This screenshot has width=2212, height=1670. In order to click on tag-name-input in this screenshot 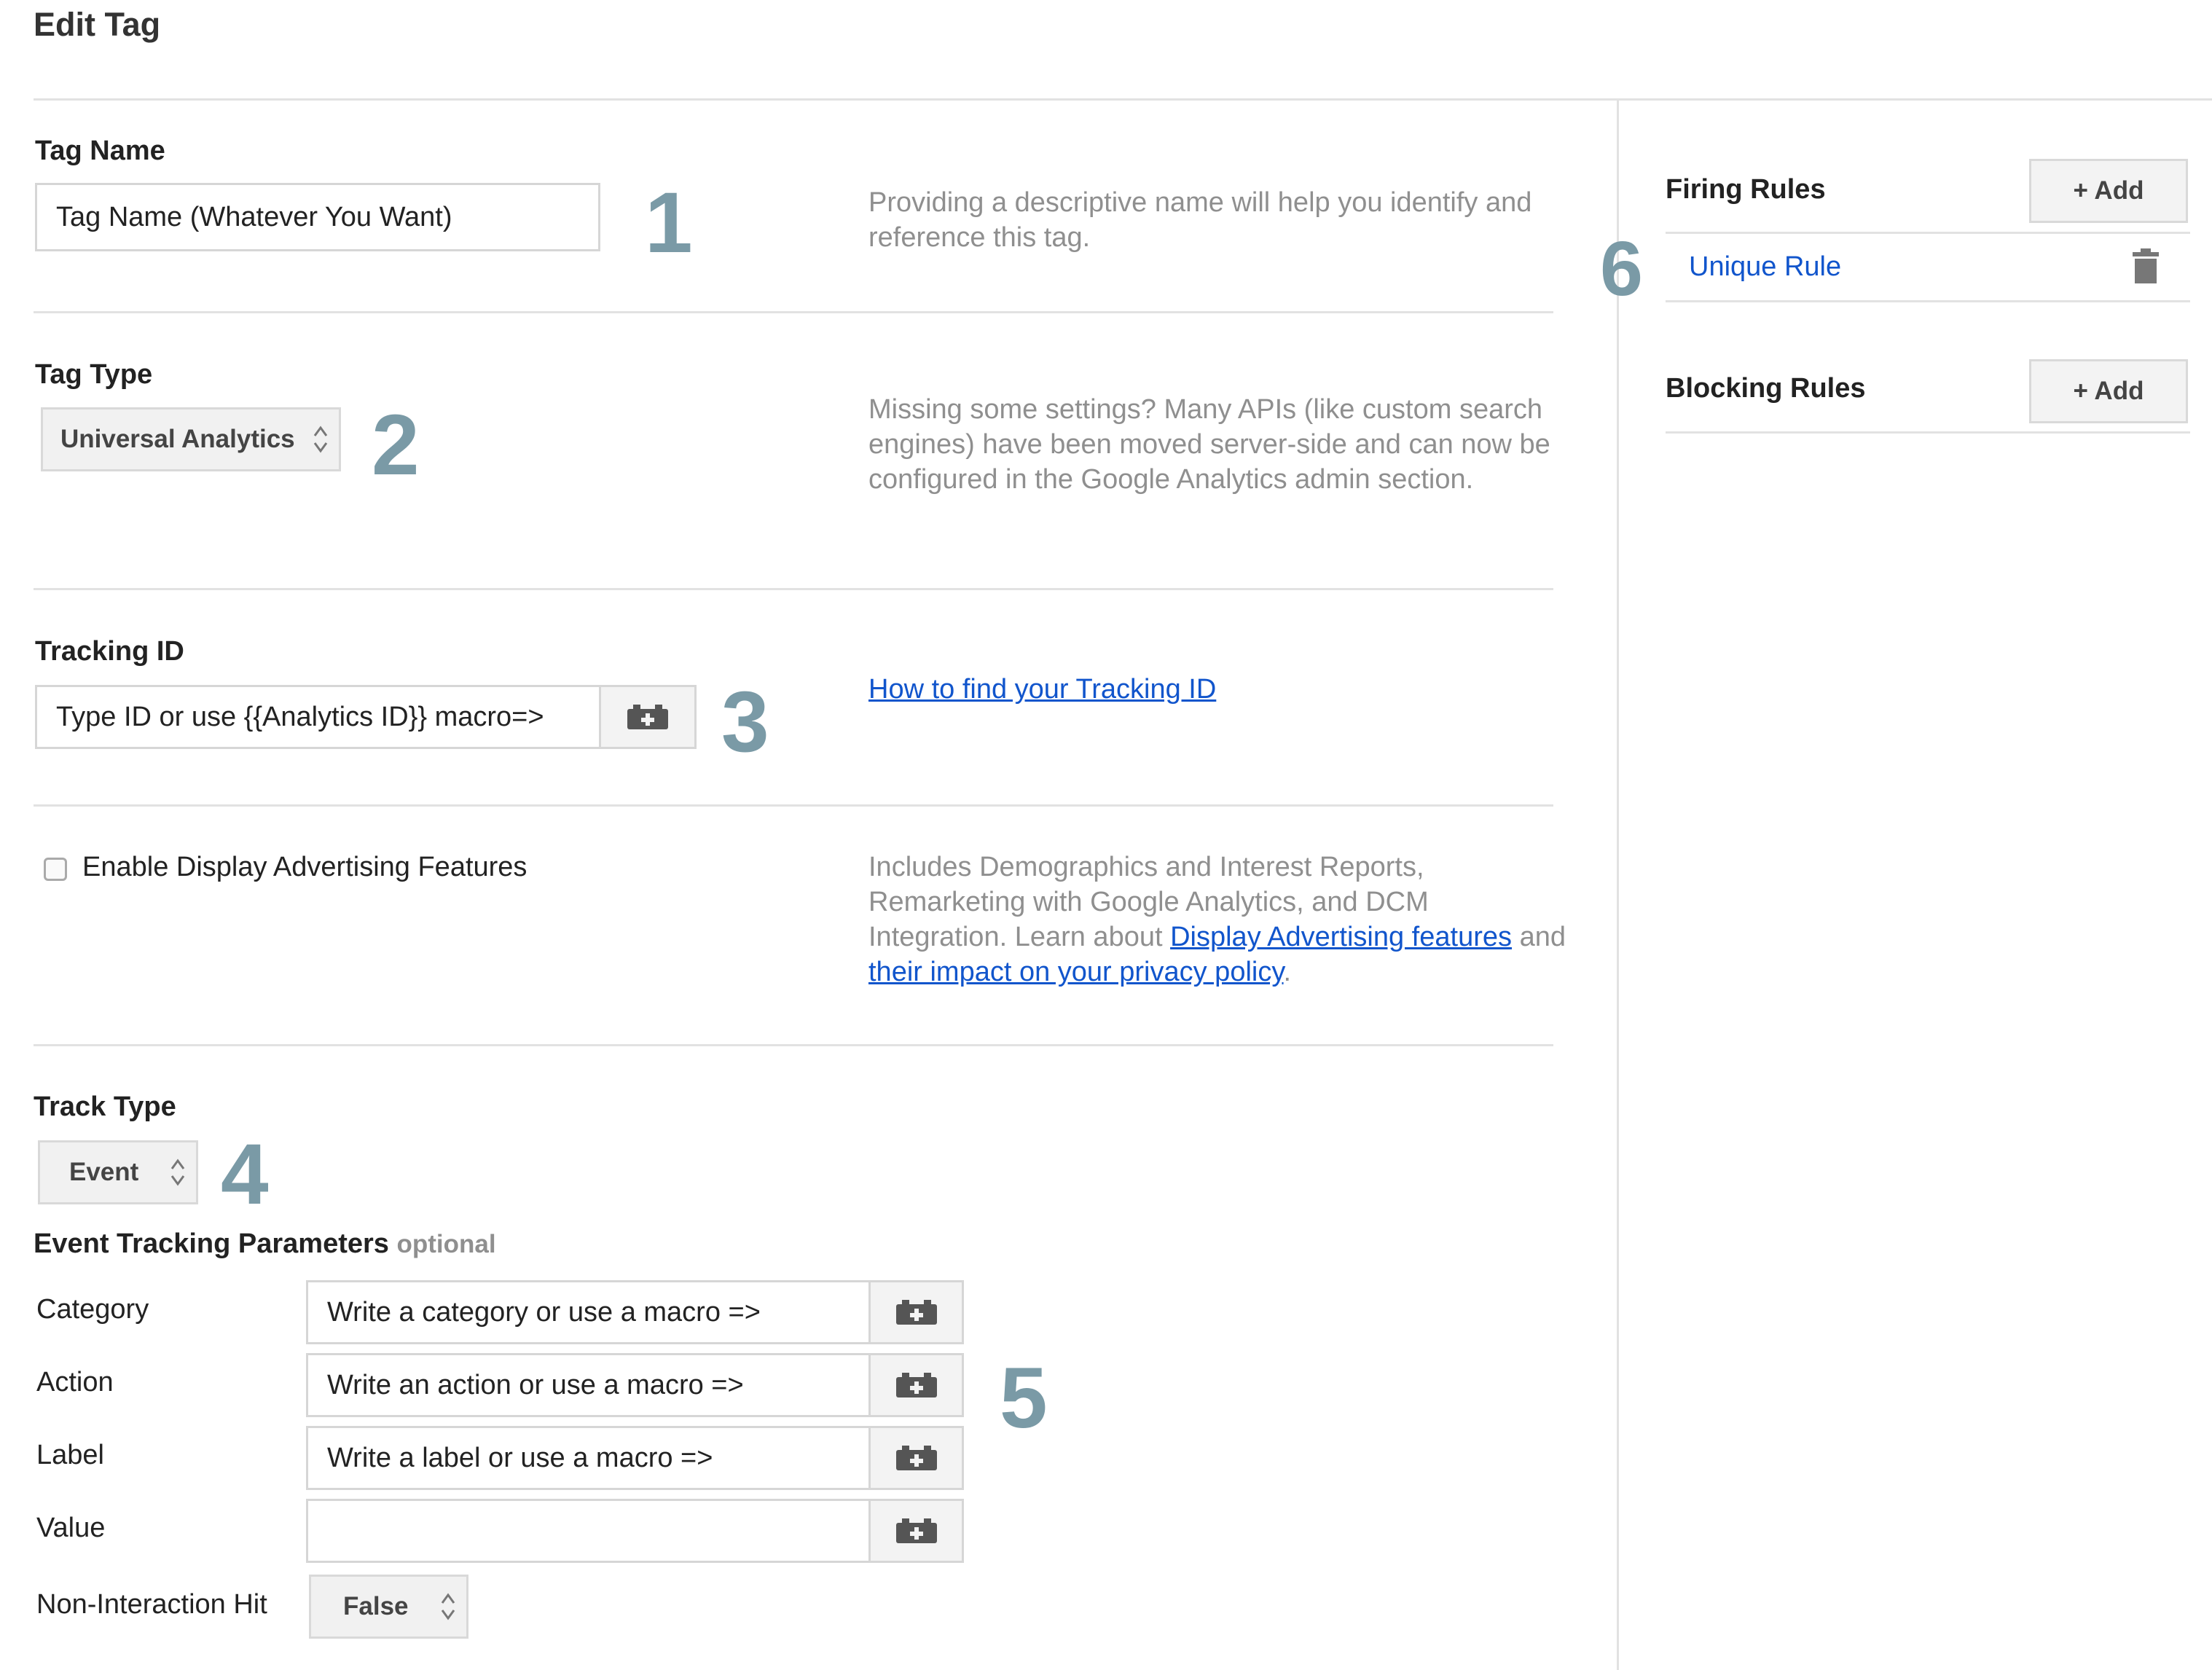, I will do `click(317, 217)`.